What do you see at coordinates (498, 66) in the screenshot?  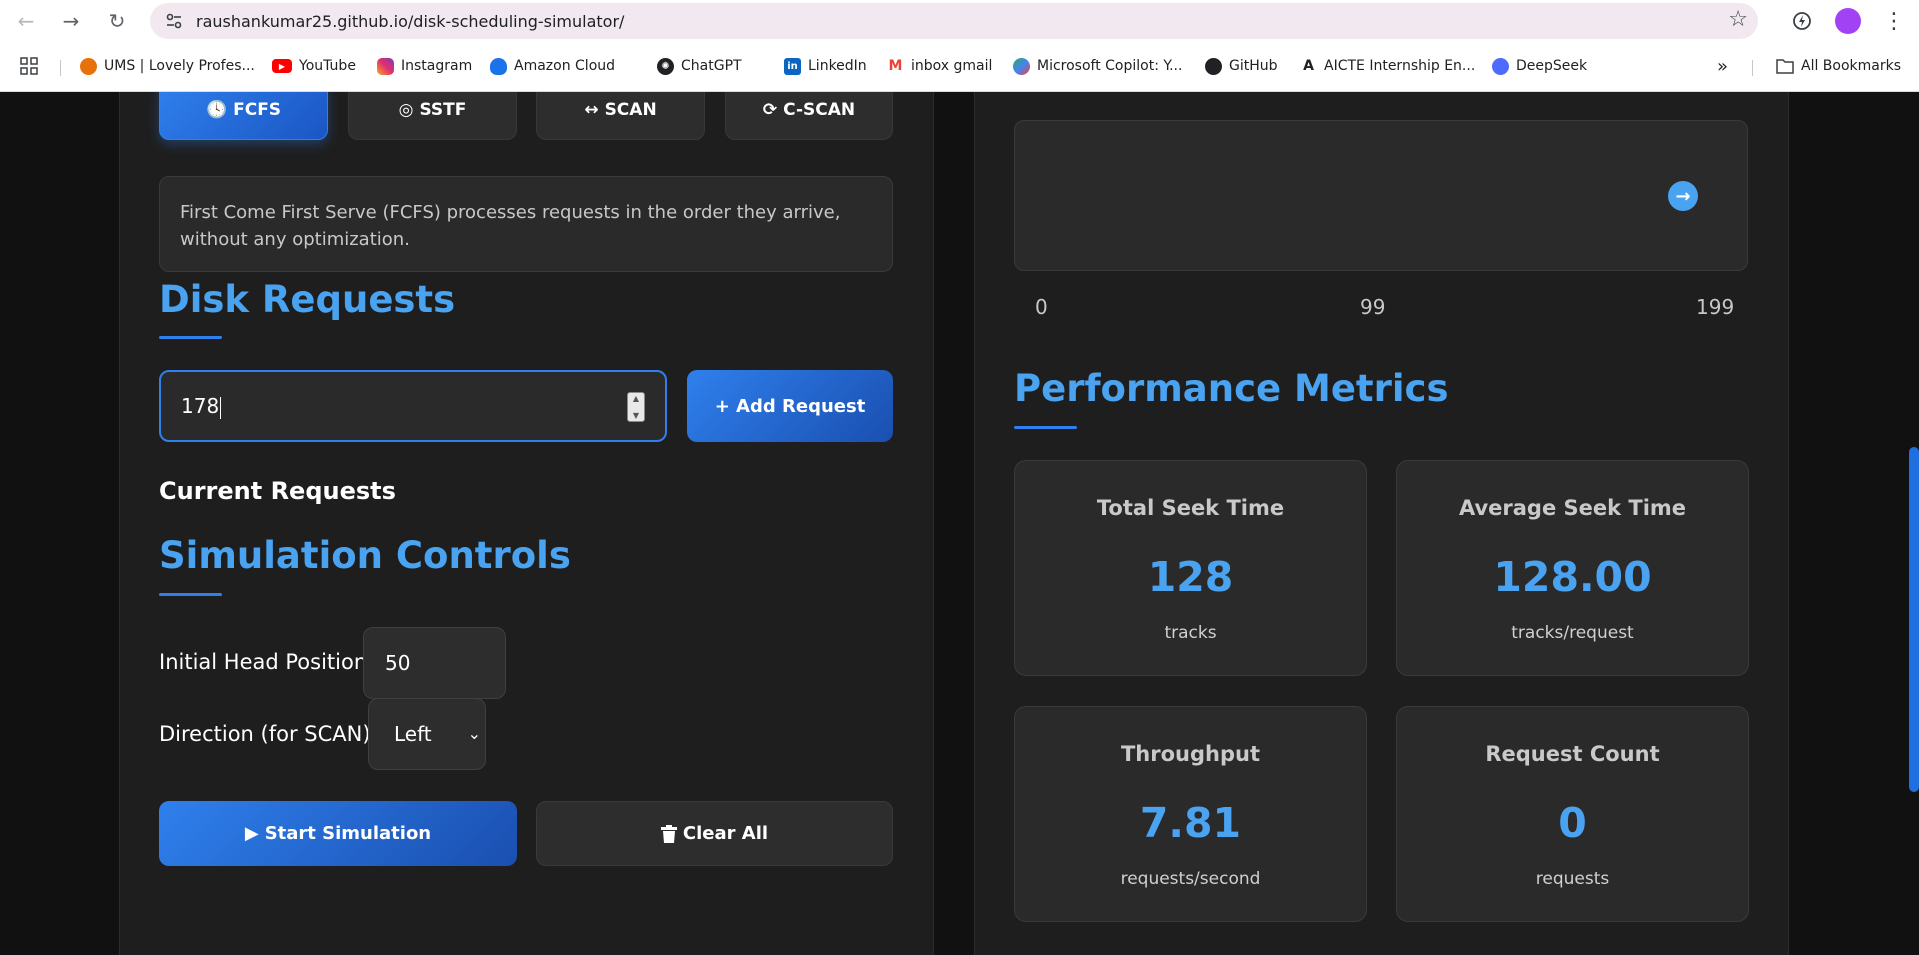 I see `amazon-cloud-icon` at bounding box center [498, 66].